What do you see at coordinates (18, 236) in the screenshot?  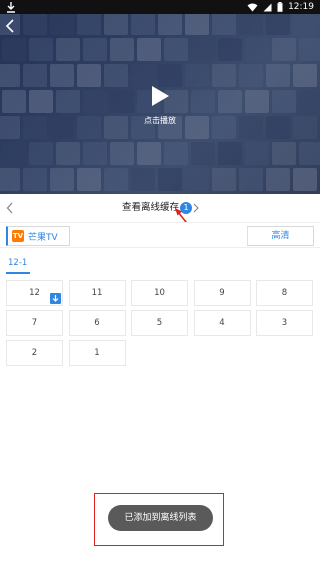 I see `mango-tv-logo-icon: TV` at bounding box center [18, 236].